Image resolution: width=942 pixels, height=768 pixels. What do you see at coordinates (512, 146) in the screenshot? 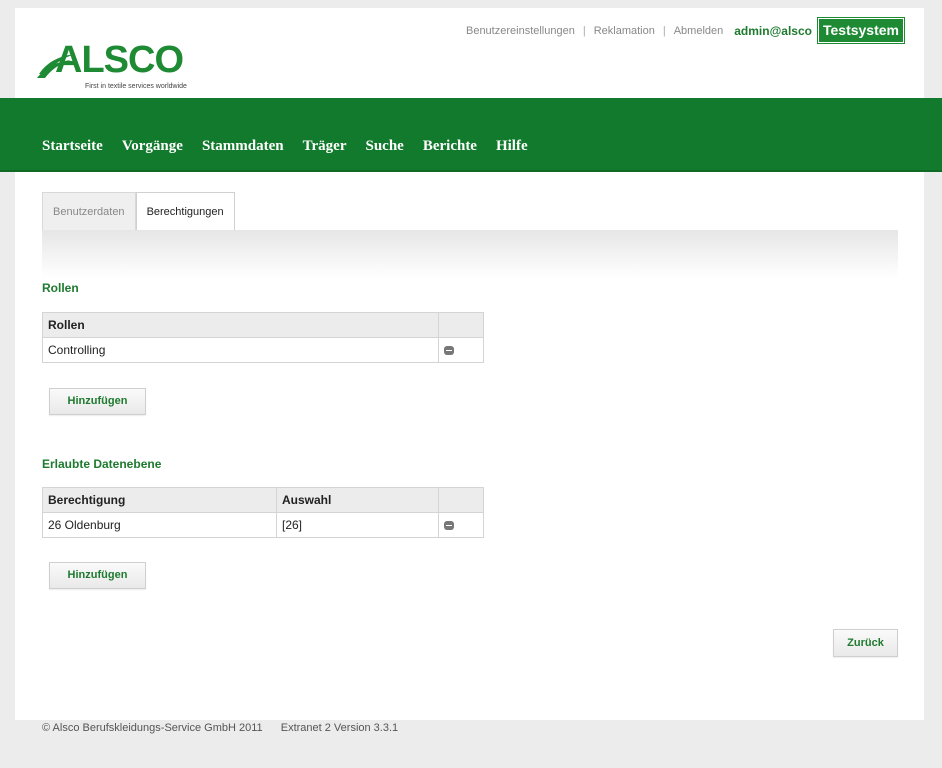
I see `nav-hilfe: Hilfe` at bounding box center [512, 146].